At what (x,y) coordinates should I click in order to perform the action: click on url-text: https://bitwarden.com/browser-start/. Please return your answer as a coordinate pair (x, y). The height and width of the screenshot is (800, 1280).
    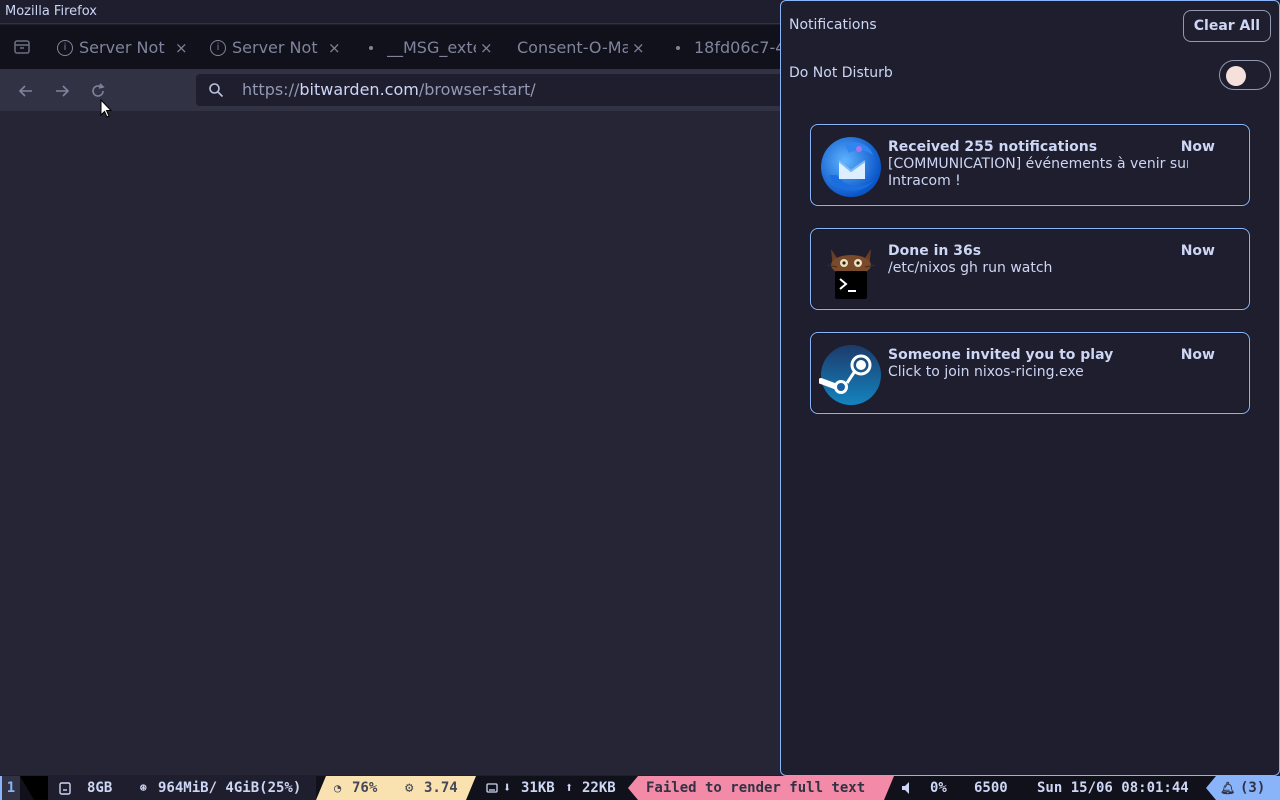
    Looking at the image, I should click on (389, 90).